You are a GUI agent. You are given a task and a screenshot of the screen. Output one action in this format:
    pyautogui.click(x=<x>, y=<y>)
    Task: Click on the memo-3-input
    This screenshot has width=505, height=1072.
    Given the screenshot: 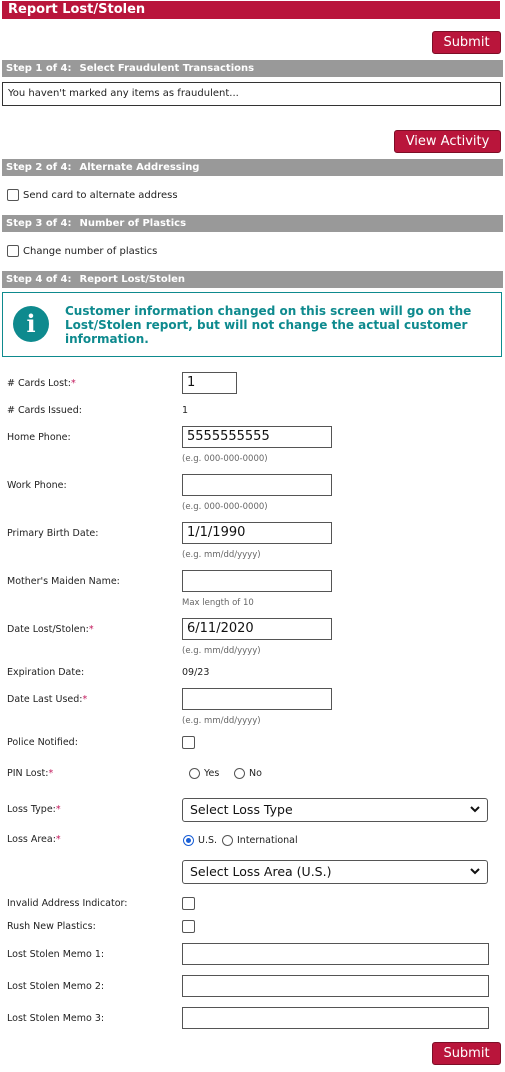 What is the action you would take?
    pyautogui.click(x=335, y=1018)
    